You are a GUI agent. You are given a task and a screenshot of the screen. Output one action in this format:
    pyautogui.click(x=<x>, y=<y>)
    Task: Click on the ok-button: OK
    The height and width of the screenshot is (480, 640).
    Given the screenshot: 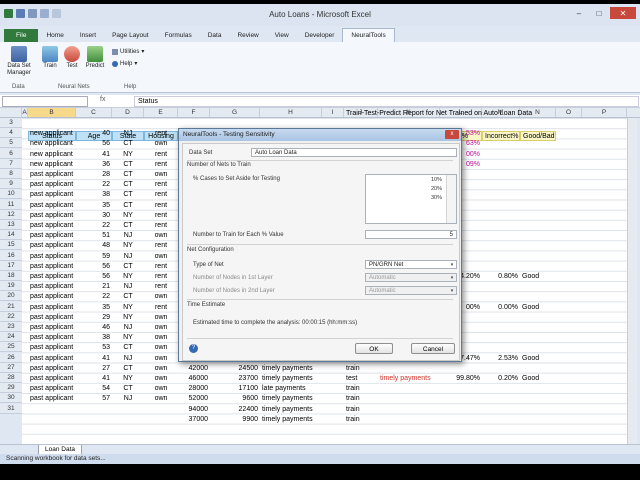 What is the action you would take?
    pyautogui.click(x=374, y=348)
    